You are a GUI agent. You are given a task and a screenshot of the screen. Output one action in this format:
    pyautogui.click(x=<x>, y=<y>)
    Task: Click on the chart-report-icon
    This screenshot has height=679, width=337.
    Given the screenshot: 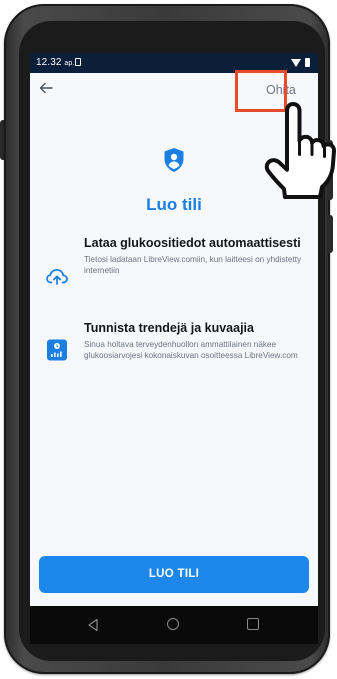 What is the action you would take?
    pyautogui.click(x=57, y=350)
    